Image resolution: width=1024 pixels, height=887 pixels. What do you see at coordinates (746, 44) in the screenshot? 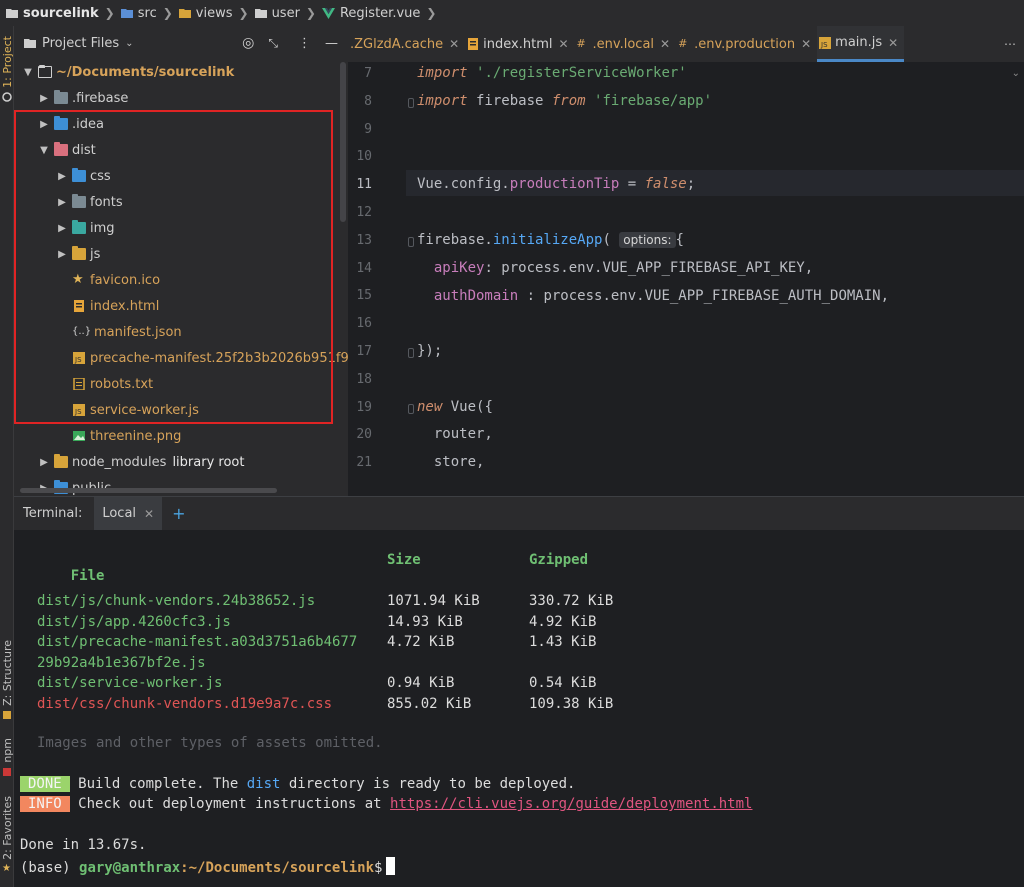
I see `tab-env-production: # .env.production ✕` at bounding box center [746, 44].